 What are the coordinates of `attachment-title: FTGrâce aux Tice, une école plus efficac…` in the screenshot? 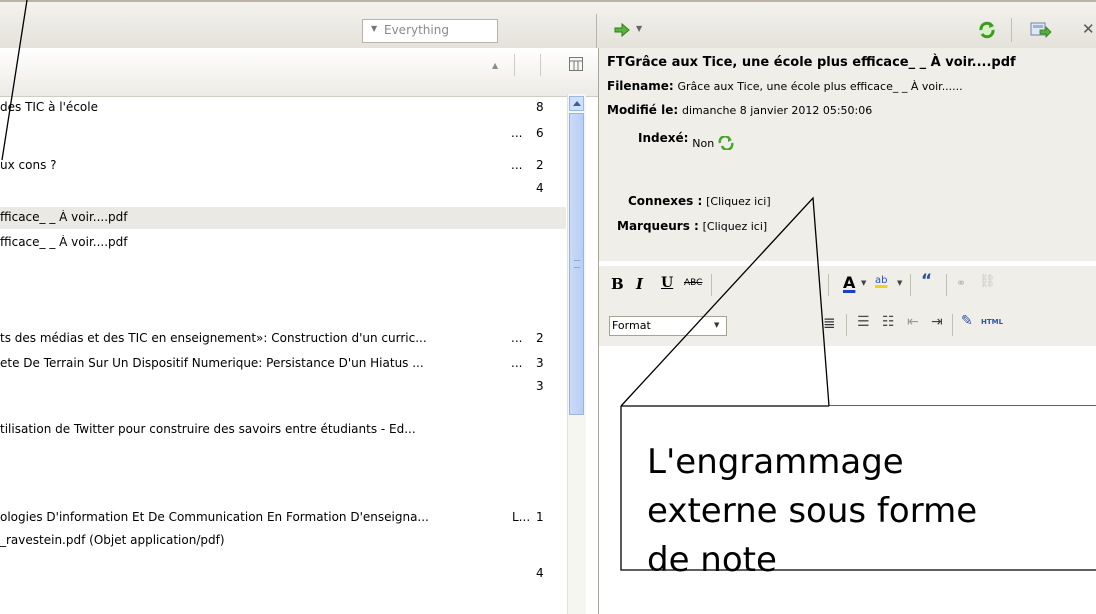 It's located at (811, 62).